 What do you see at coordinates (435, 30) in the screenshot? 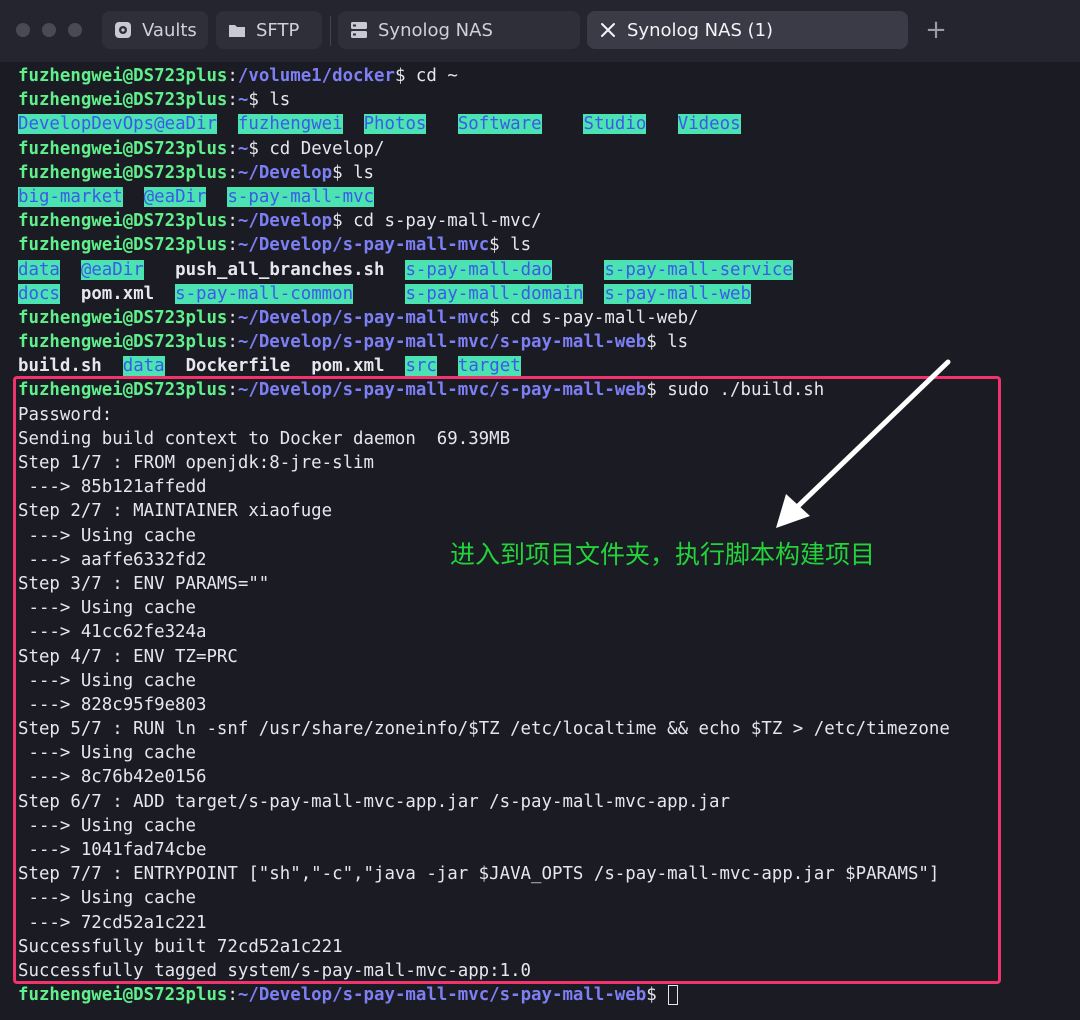
I see `tab-label: Synolog NAS` at bounding box center [435, 30].